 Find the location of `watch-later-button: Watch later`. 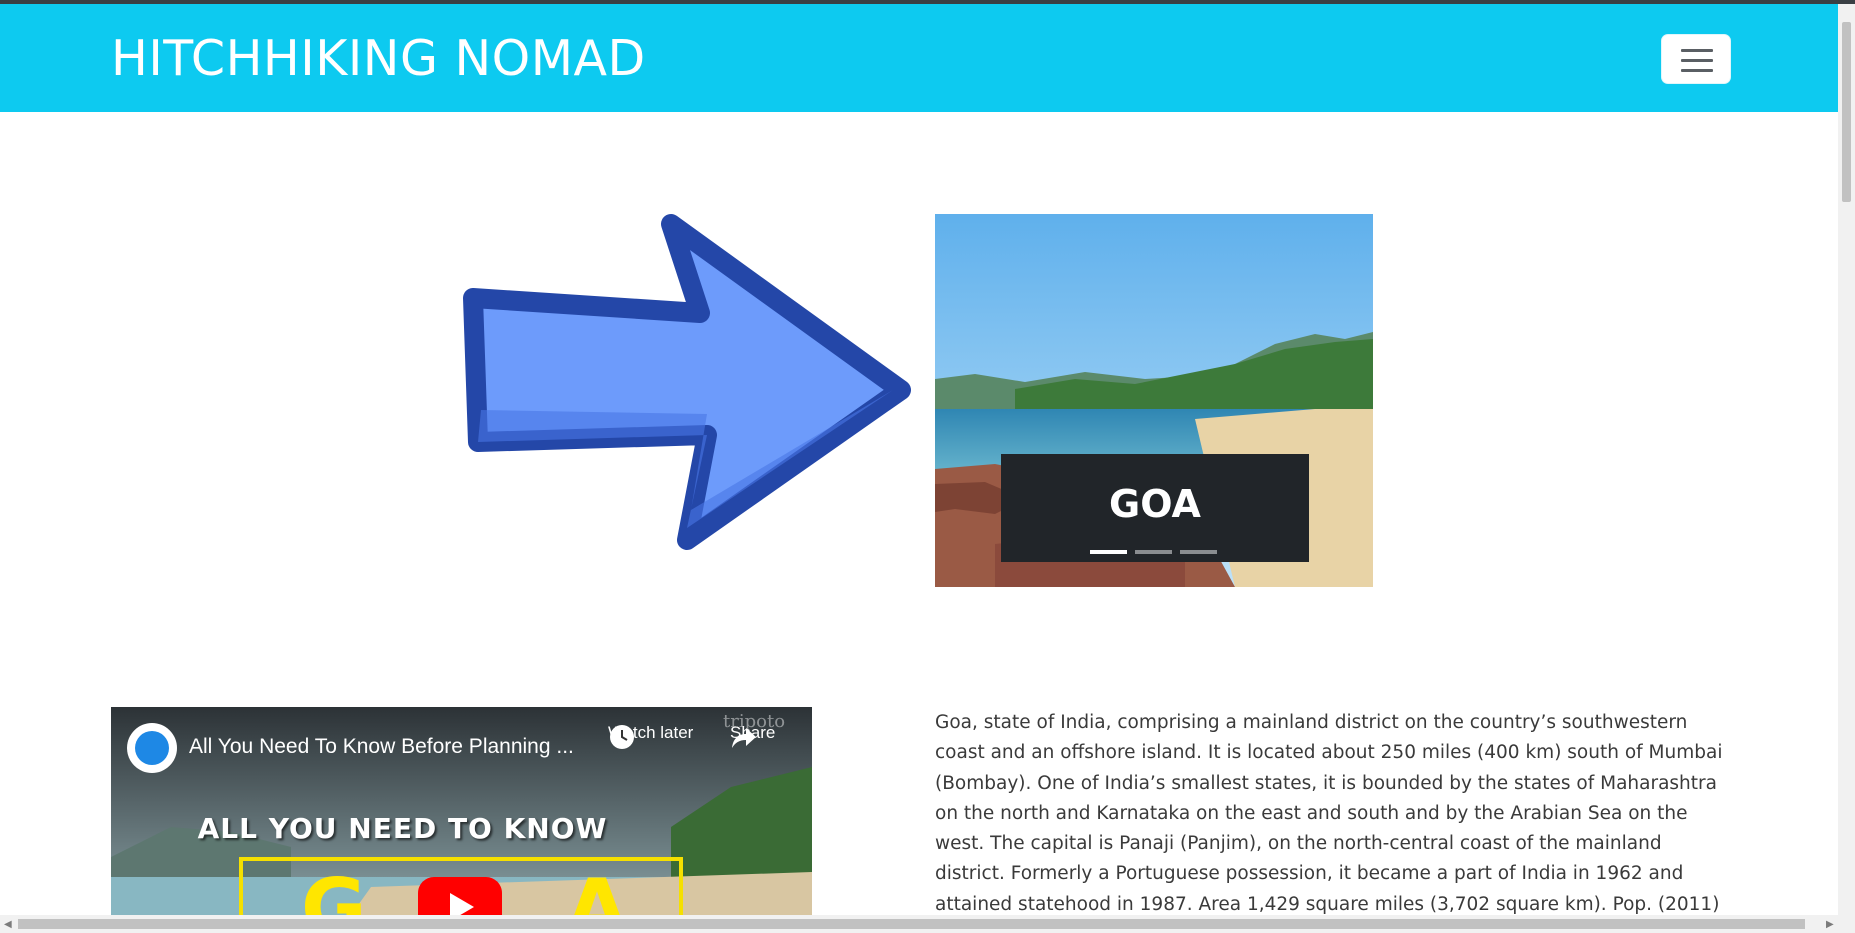

watch-later-button: Watch later is located at coordinates (650, 736).